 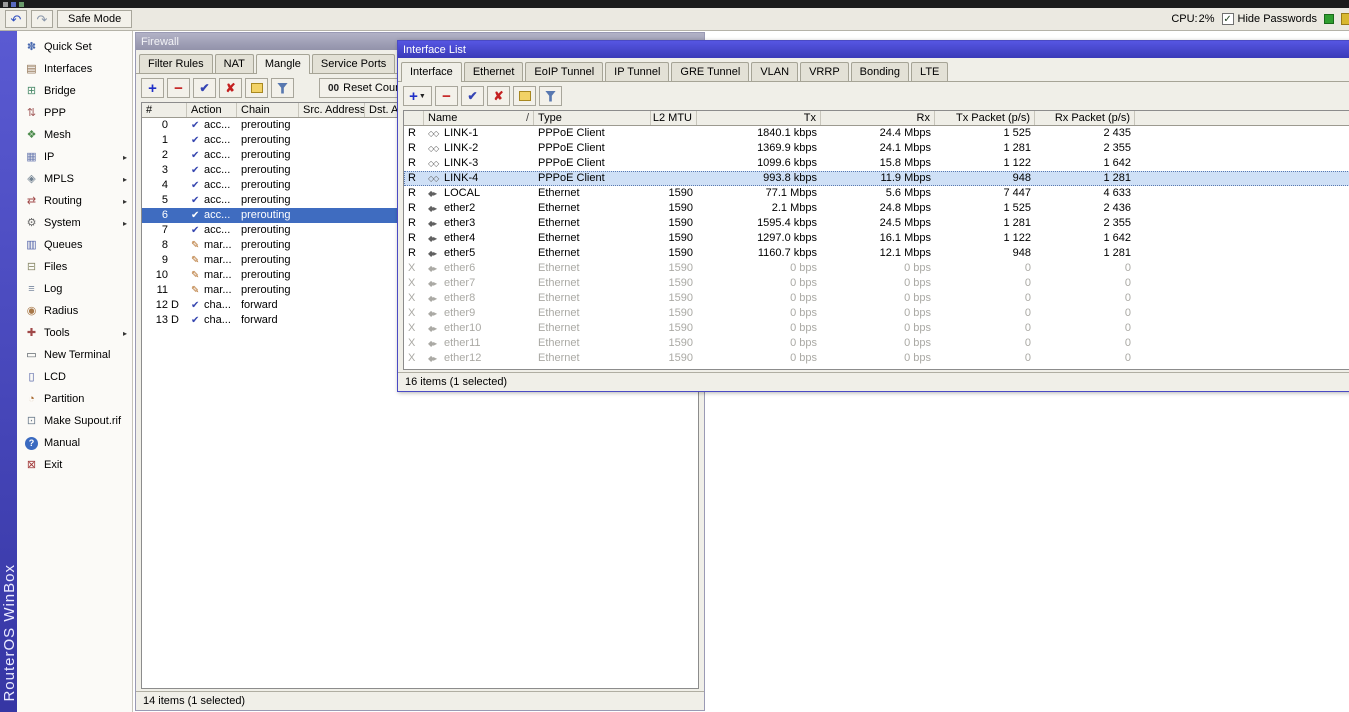 I want to click on column-header-src-address: Src. Address, so click(x=332, y=110).